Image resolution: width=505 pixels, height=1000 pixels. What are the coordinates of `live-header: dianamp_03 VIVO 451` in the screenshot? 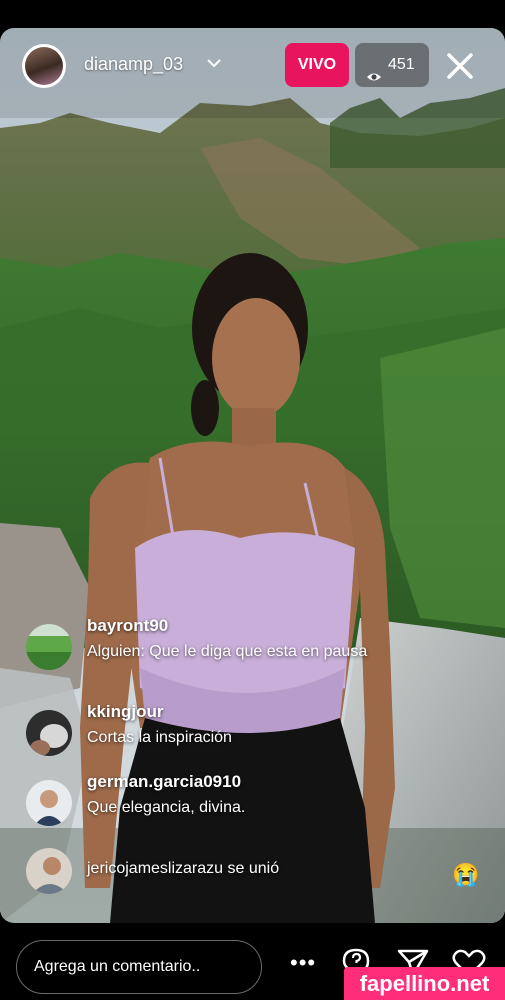 It's located at (252, 66).